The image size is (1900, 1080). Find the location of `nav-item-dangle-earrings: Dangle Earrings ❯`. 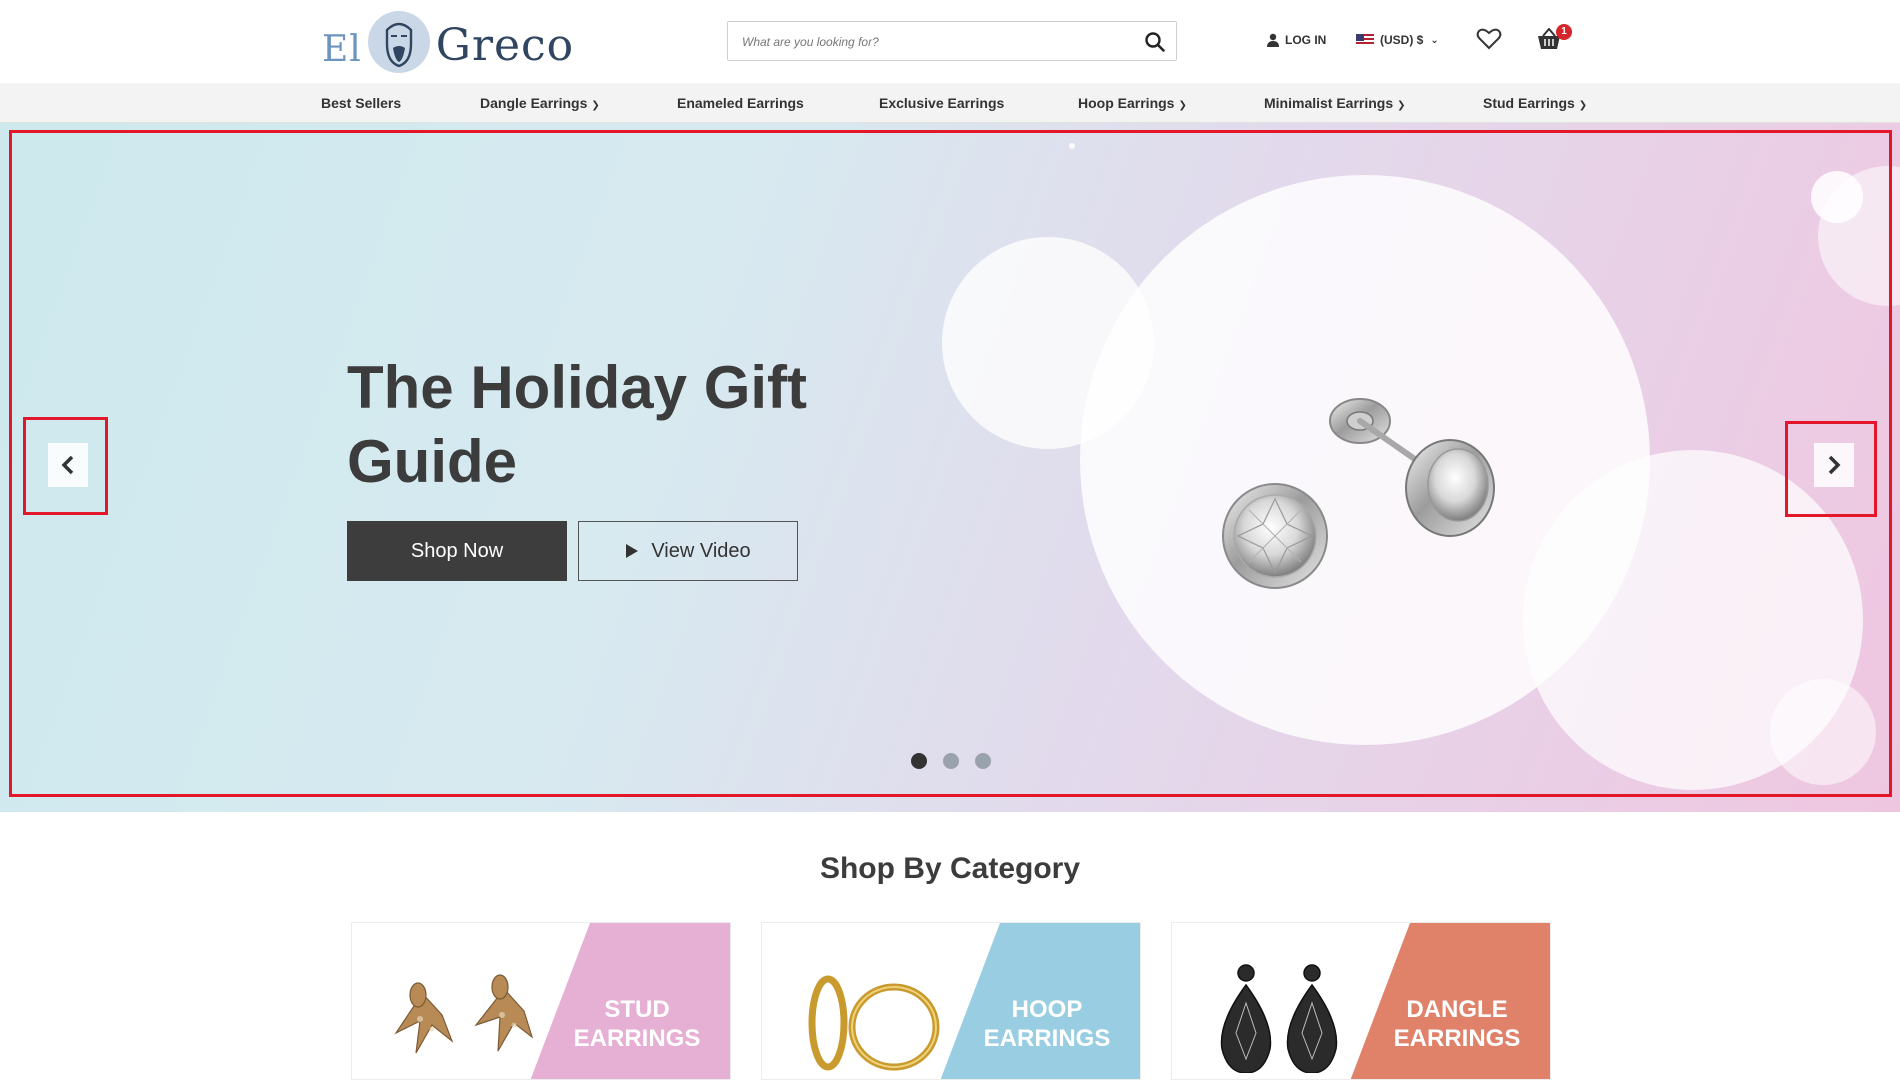

nav-item-dangle-earrings: Dangle Earrings ❯ is located at coordinates (540, 103).